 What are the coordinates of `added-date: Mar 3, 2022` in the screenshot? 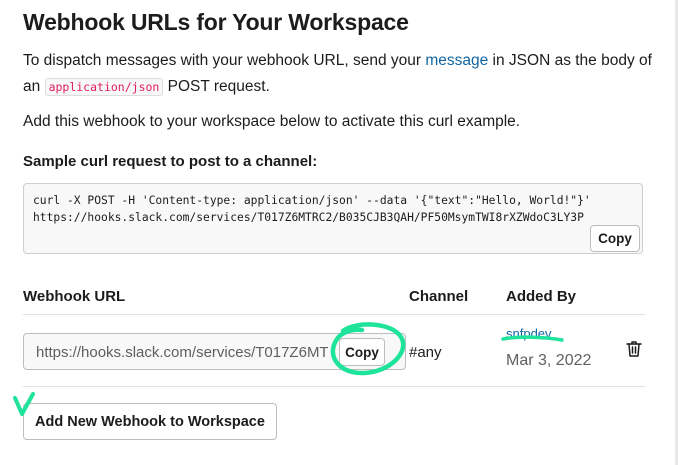 It's located at (549, 360).